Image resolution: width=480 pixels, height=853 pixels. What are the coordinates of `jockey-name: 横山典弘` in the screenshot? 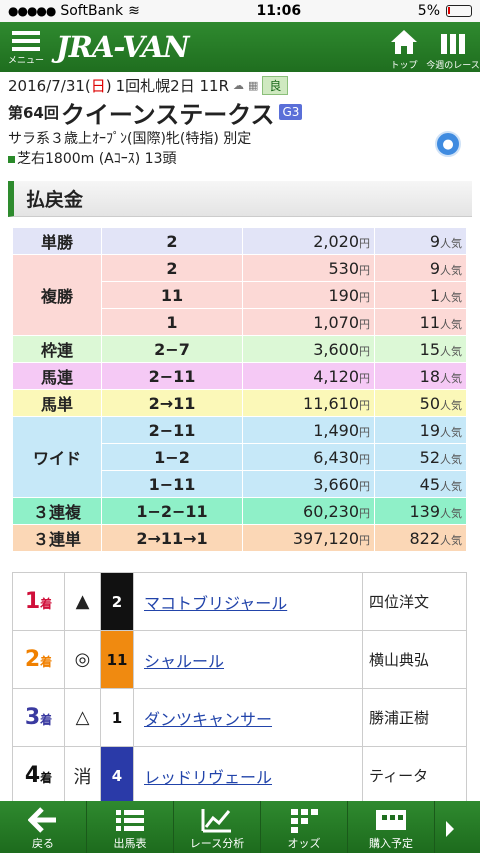 It's located at (414, 659).